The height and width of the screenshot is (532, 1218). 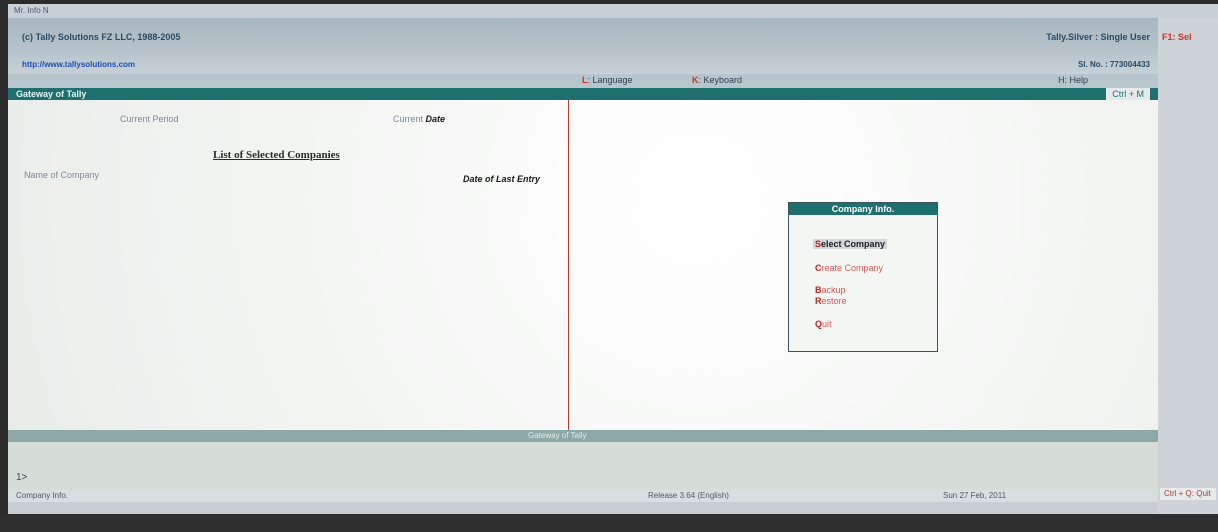 I want to click on language-label: : Language, so click(x=610, y=80).